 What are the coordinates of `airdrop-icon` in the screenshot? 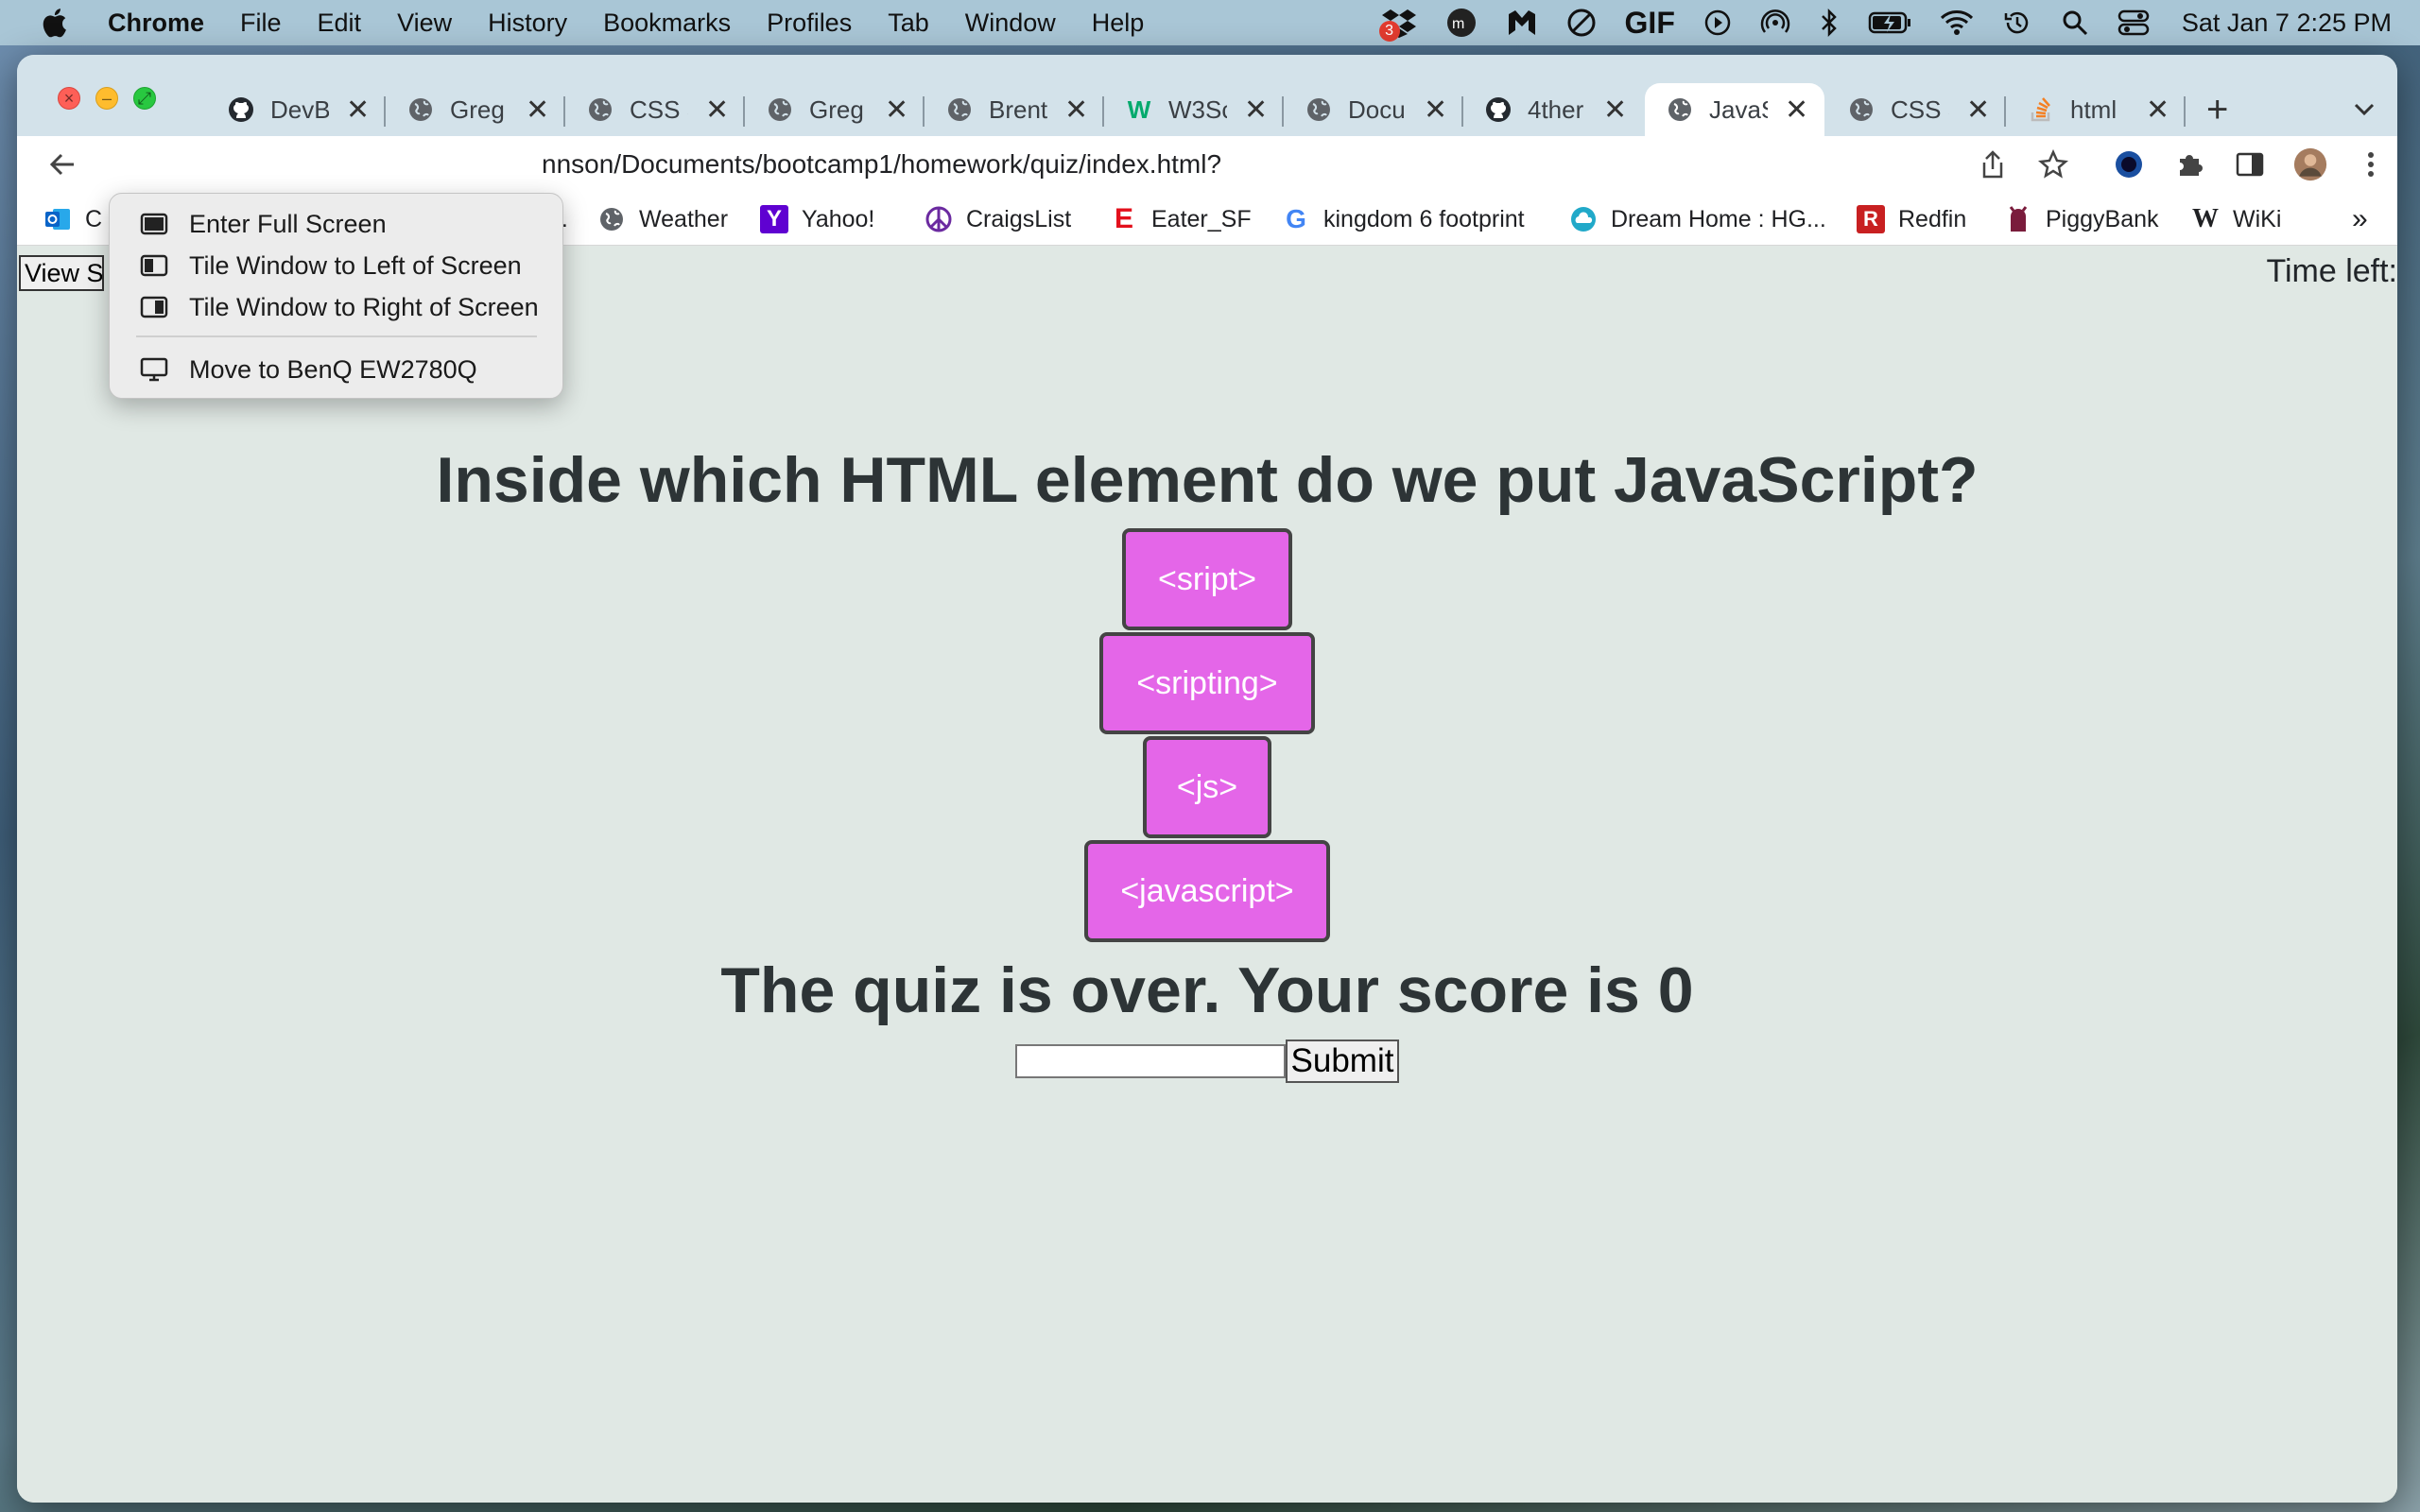 It's located at (1775, 23).